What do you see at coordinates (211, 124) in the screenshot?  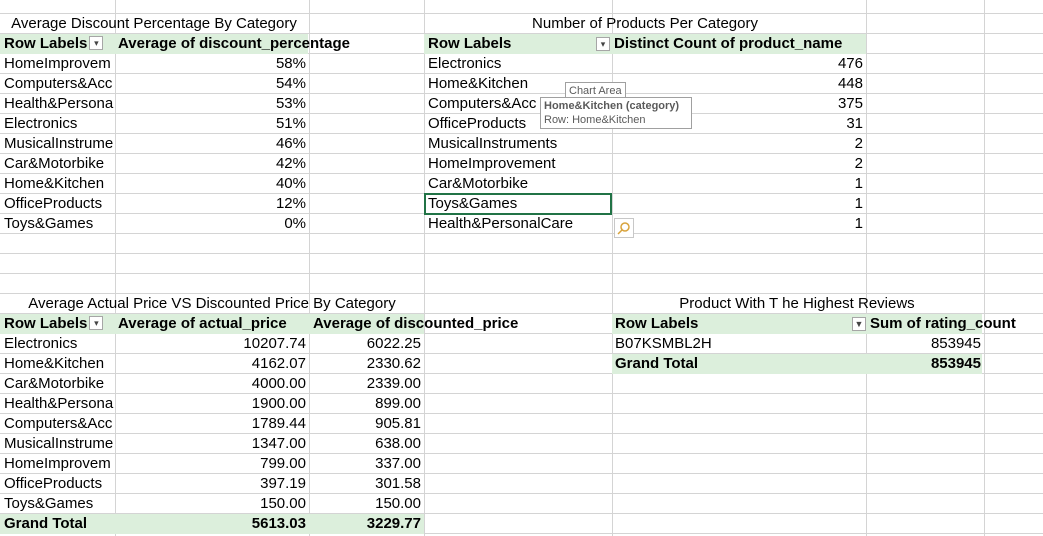 I see `discount-value-cell: 51%` at bounding box center [211, 124].